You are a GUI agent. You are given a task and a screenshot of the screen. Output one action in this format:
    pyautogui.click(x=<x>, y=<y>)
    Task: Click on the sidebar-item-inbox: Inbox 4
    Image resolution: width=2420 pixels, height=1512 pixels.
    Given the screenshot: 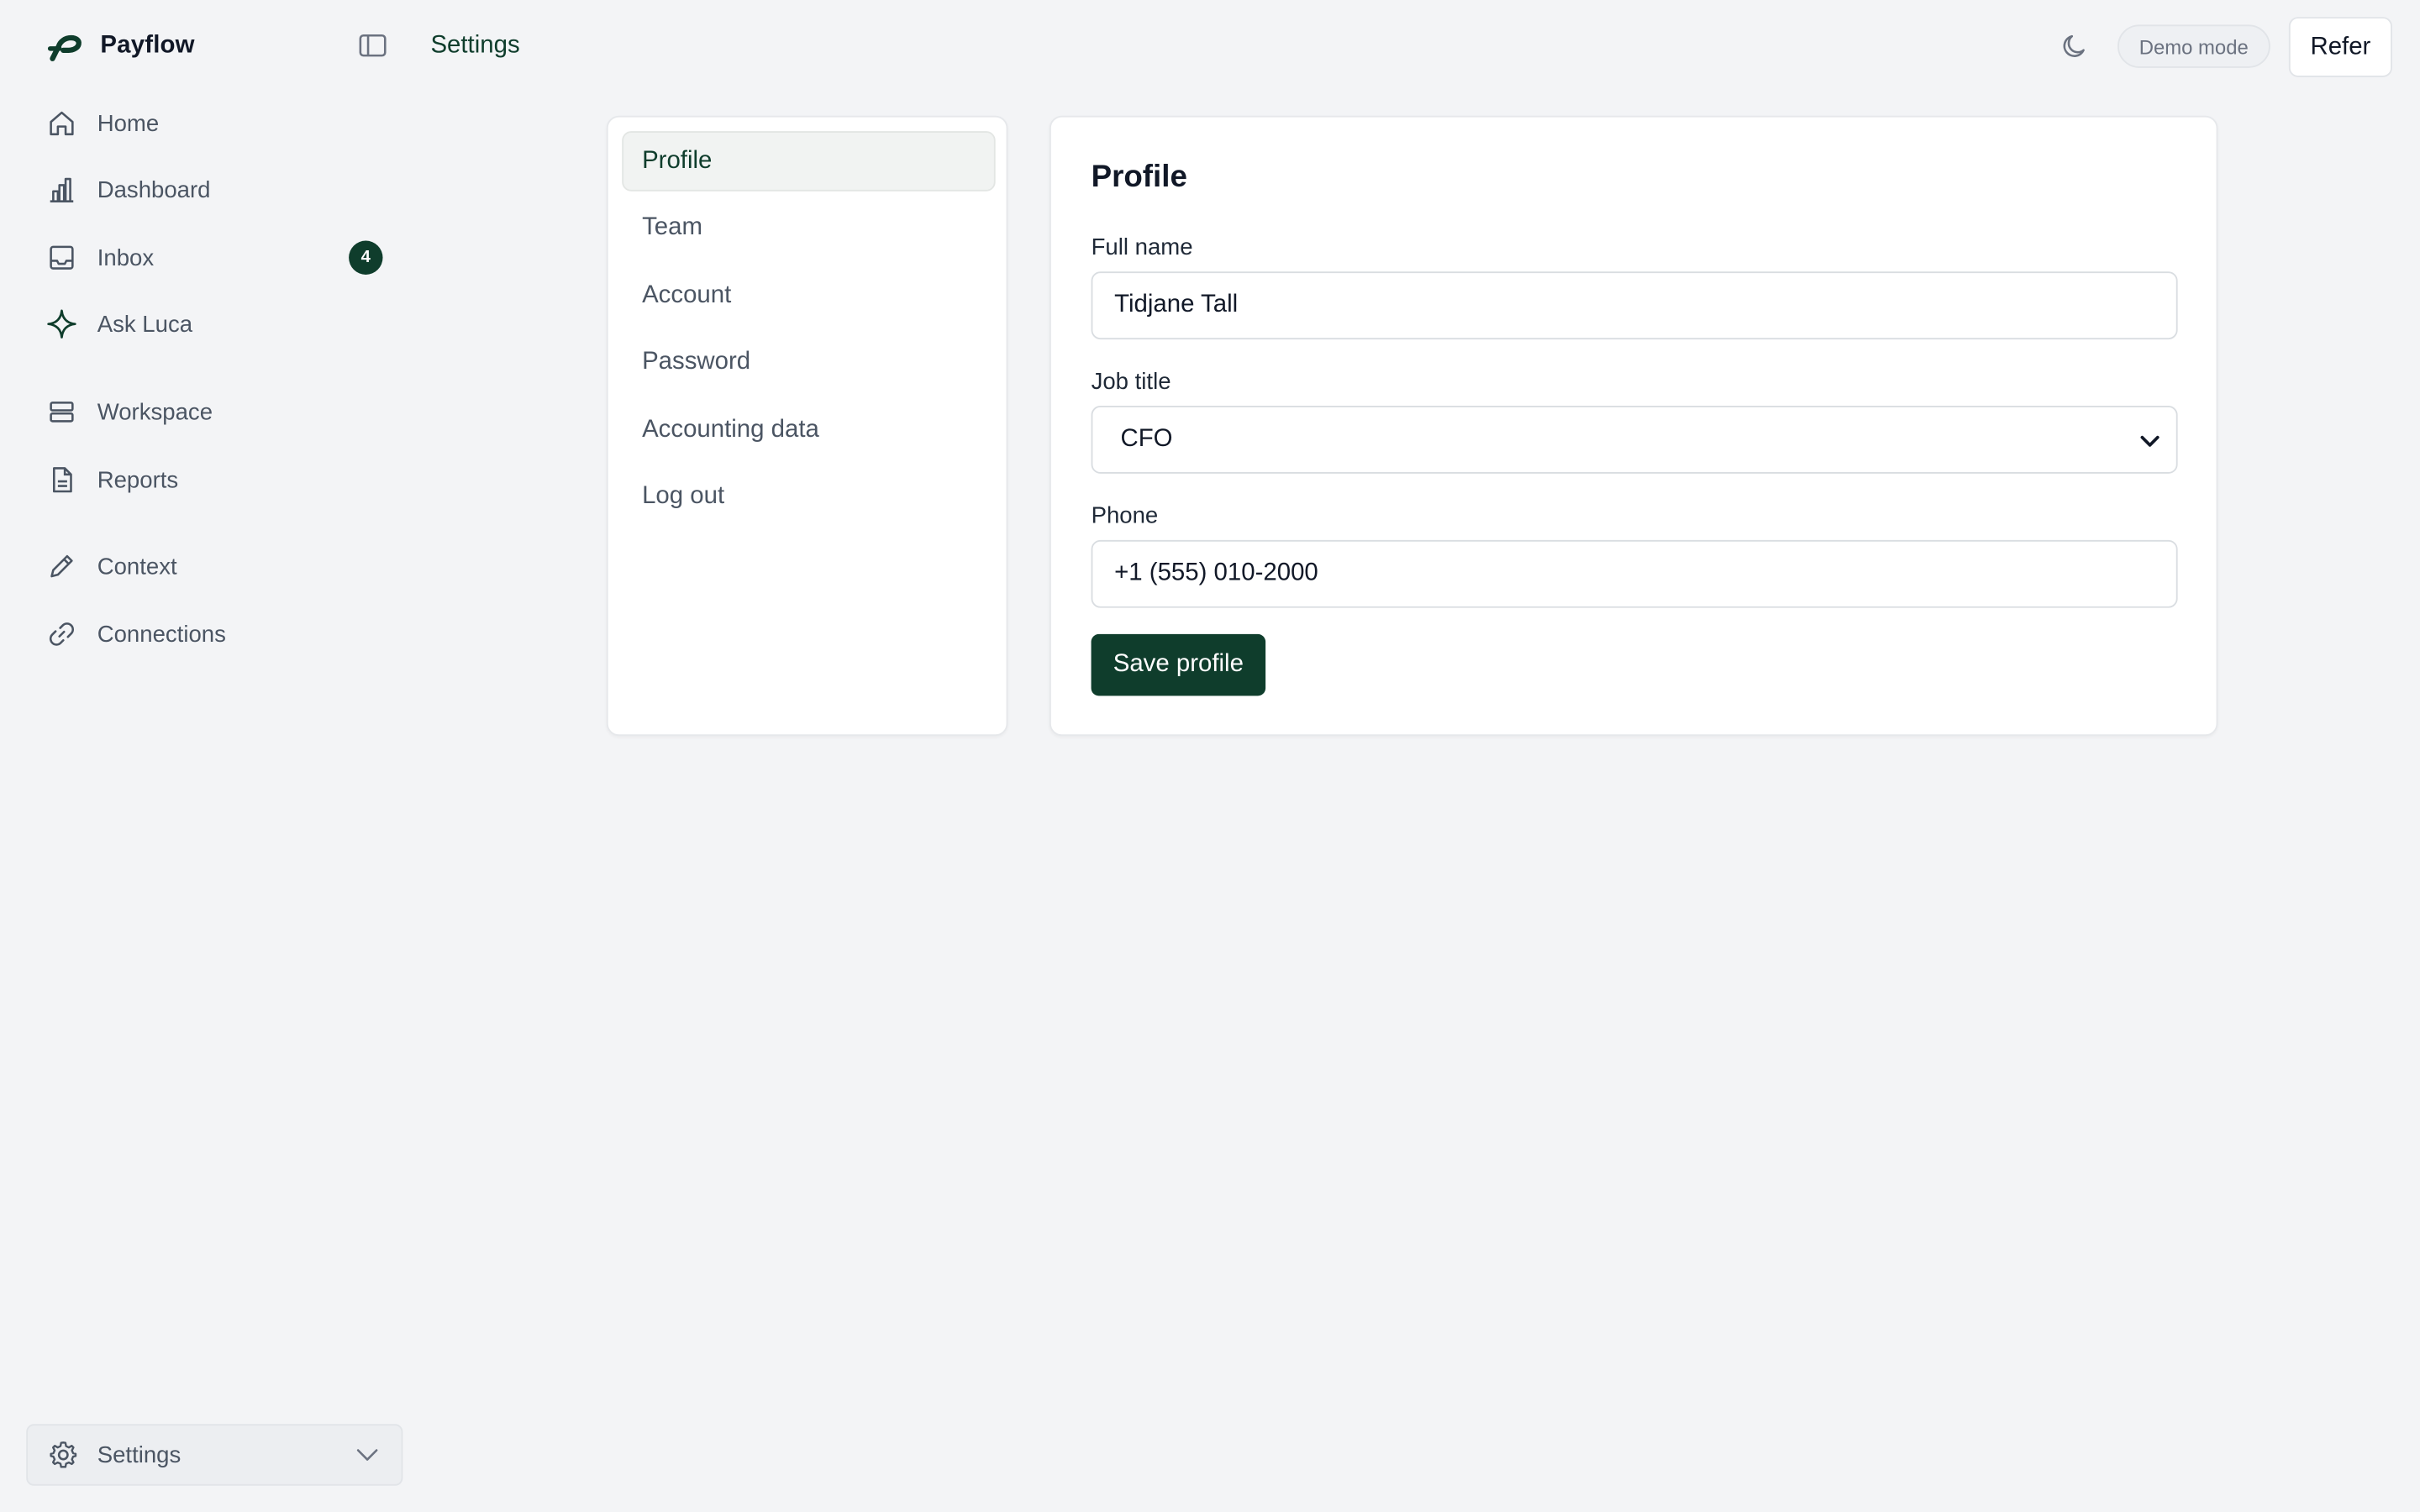 What is the action you would take?
    pyautogui.click(x=216, y=257)
    